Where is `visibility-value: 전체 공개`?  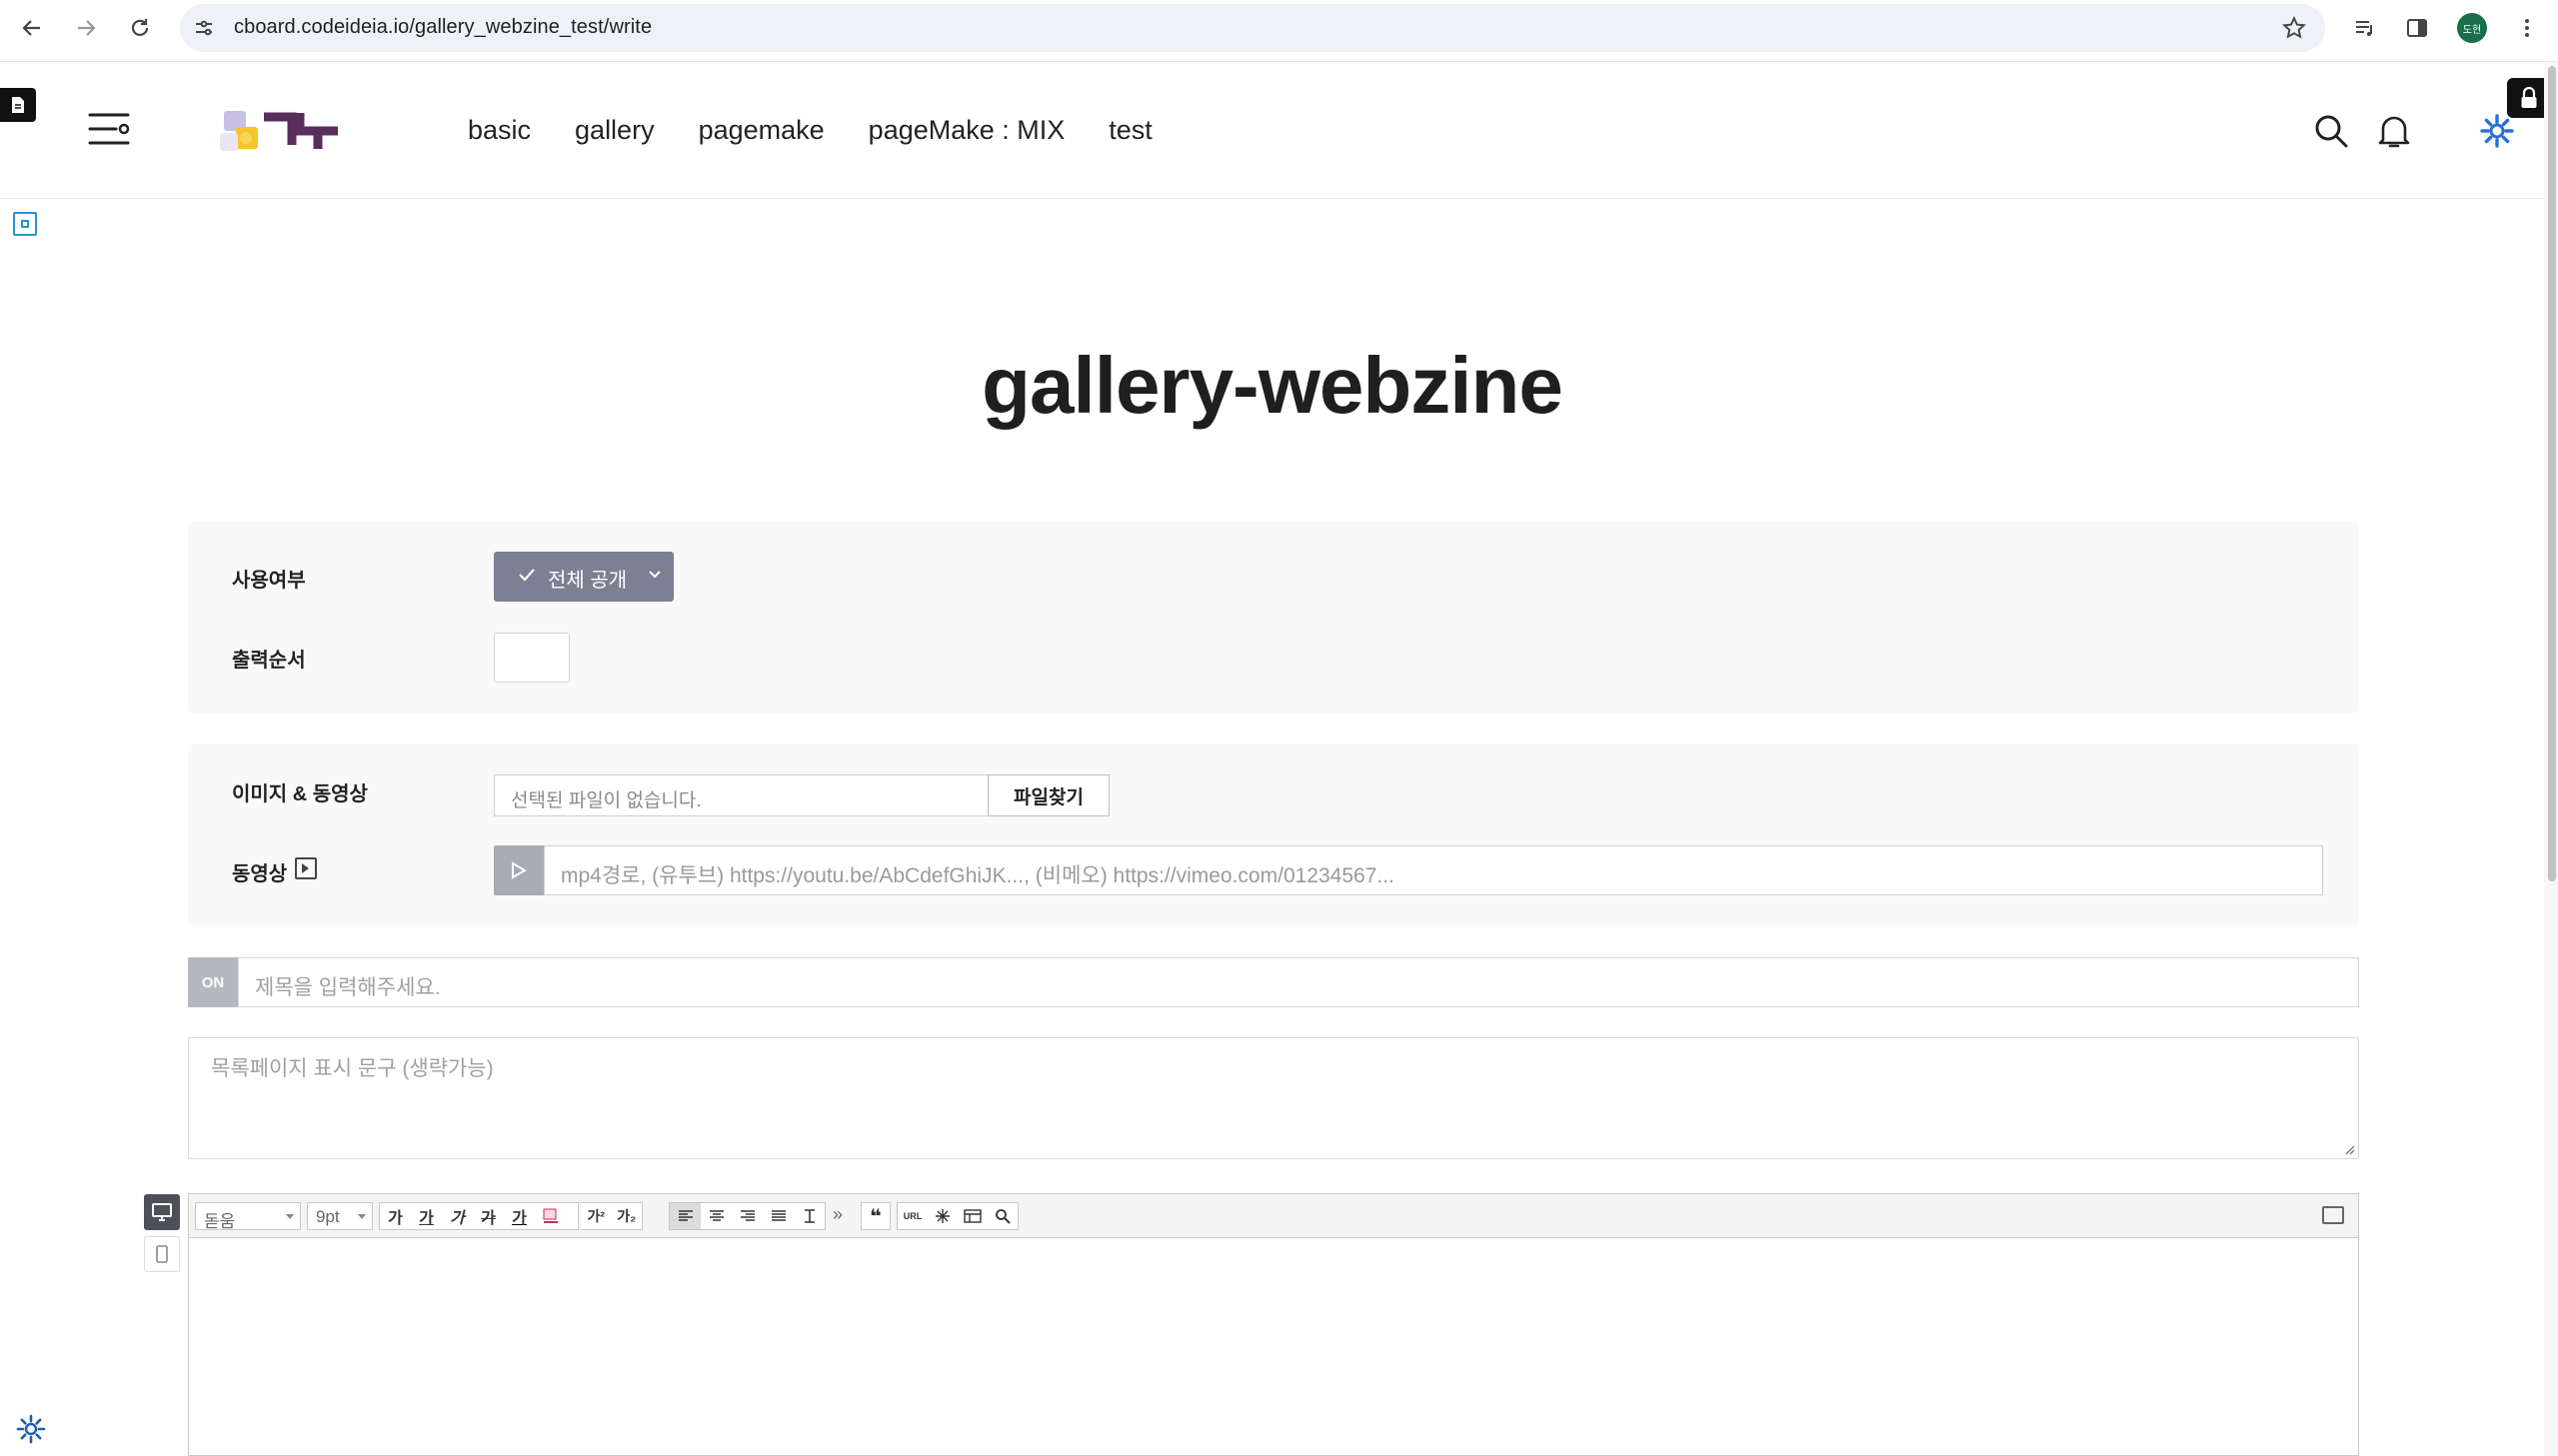 visibility-value: 전체 공개 is located at coordinates (588, 581).